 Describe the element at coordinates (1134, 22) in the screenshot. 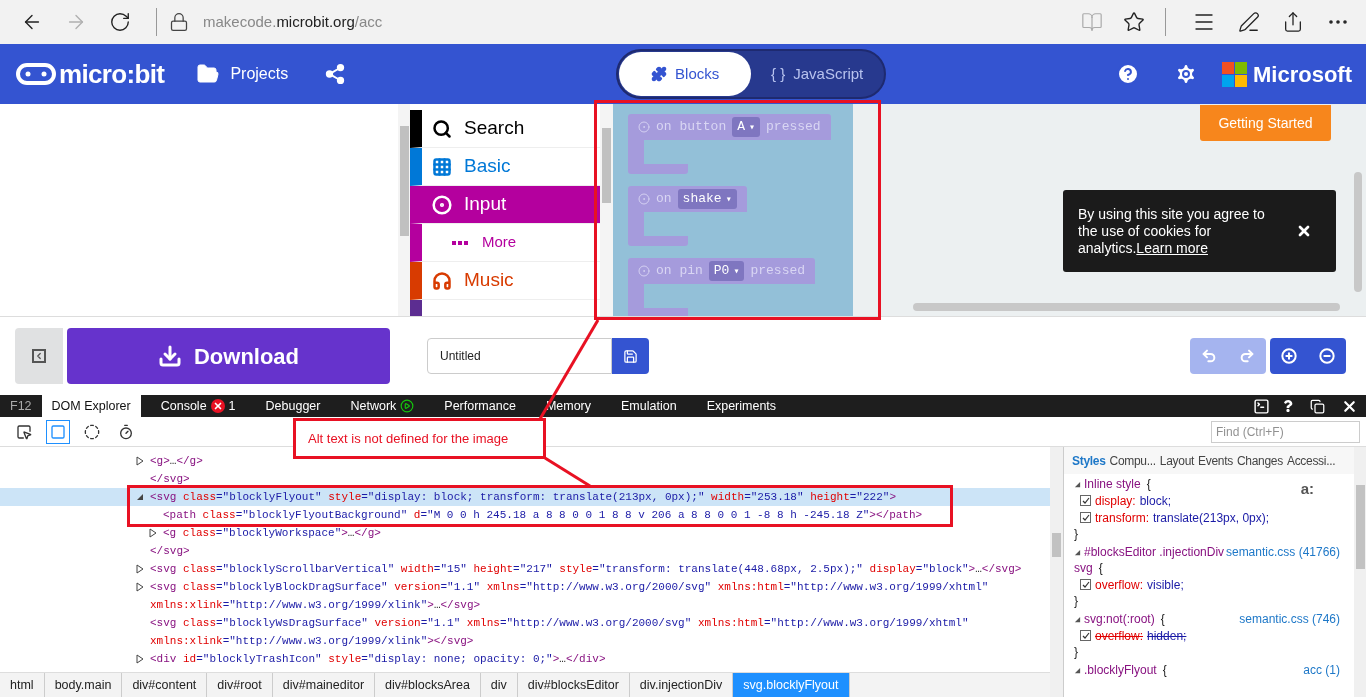

I see `favorite-star-icon` at that location.